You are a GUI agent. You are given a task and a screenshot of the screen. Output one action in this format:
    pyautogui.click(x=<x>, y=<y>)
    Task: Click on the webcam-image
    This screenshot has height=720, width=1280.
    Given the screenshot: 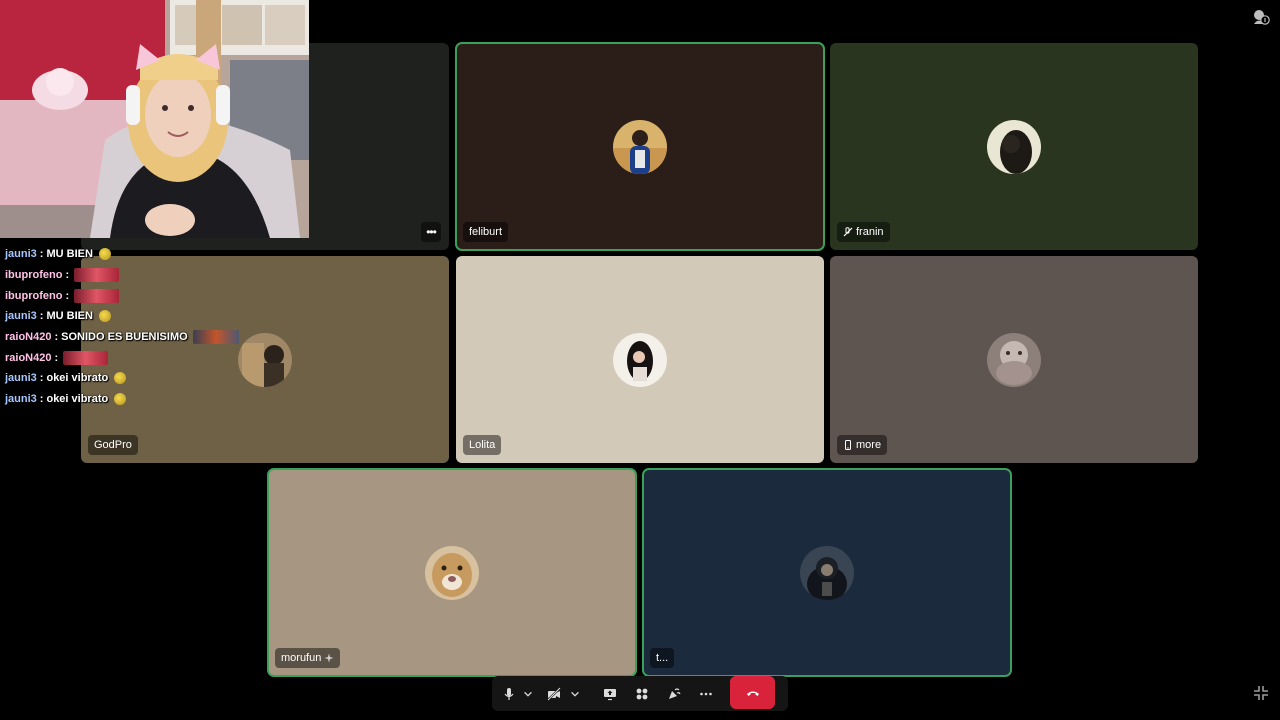 What is the action you would take?
    pyautogui.click(x=154, y=119)
    